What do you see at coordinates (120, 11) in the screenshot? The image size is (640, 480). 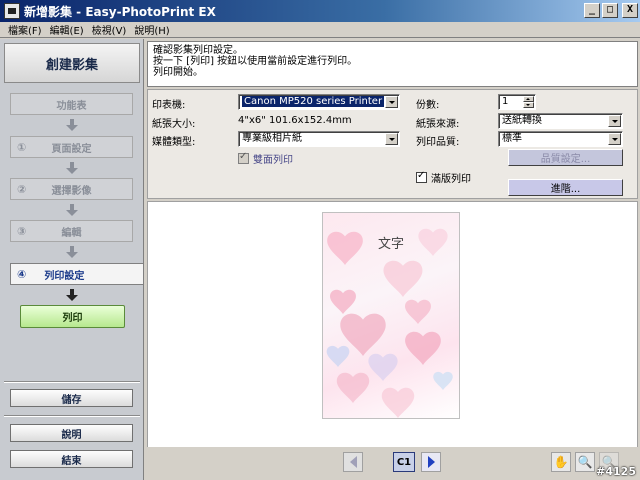 I see `window-title: 新增影集 - Easy-PhotoPrint EX` at bounding box center [120, 11].